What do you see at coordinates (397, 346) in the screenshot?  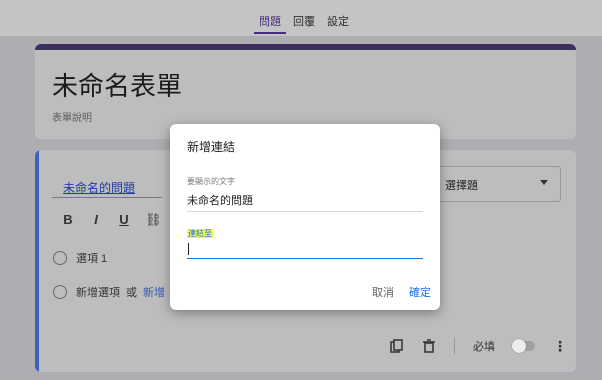 I see `duplicate-icon` at bounding box center [397, 346].